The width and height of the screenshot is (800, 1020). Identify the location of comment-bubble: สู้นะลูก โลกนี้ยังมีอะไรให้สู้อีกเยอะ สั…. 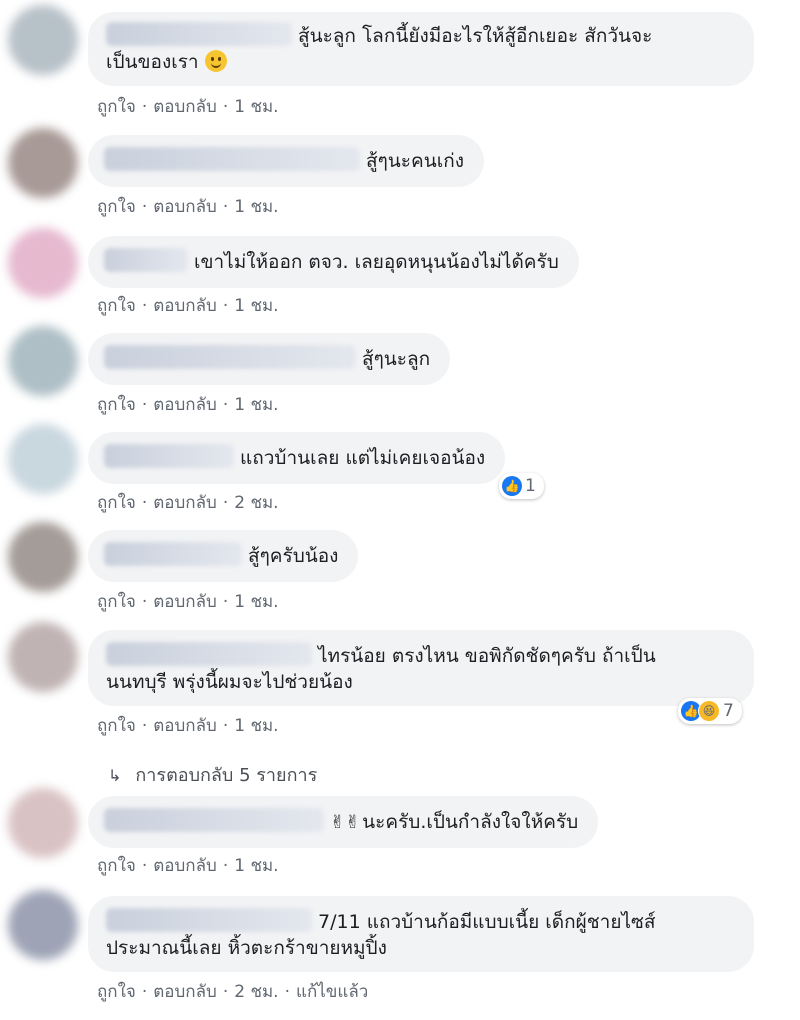
(421, 49).